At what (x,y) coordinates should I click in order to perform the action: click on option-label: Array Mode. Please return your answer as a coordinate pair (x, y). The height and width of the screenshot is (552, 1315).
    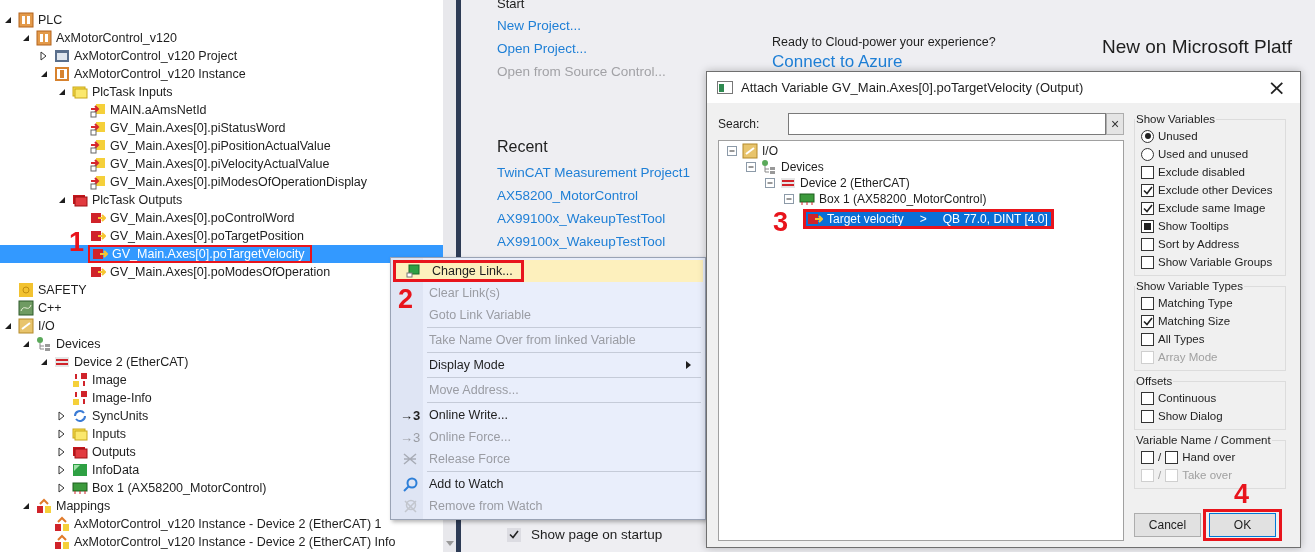
    Looking at the image, I should click on (1188, 357).